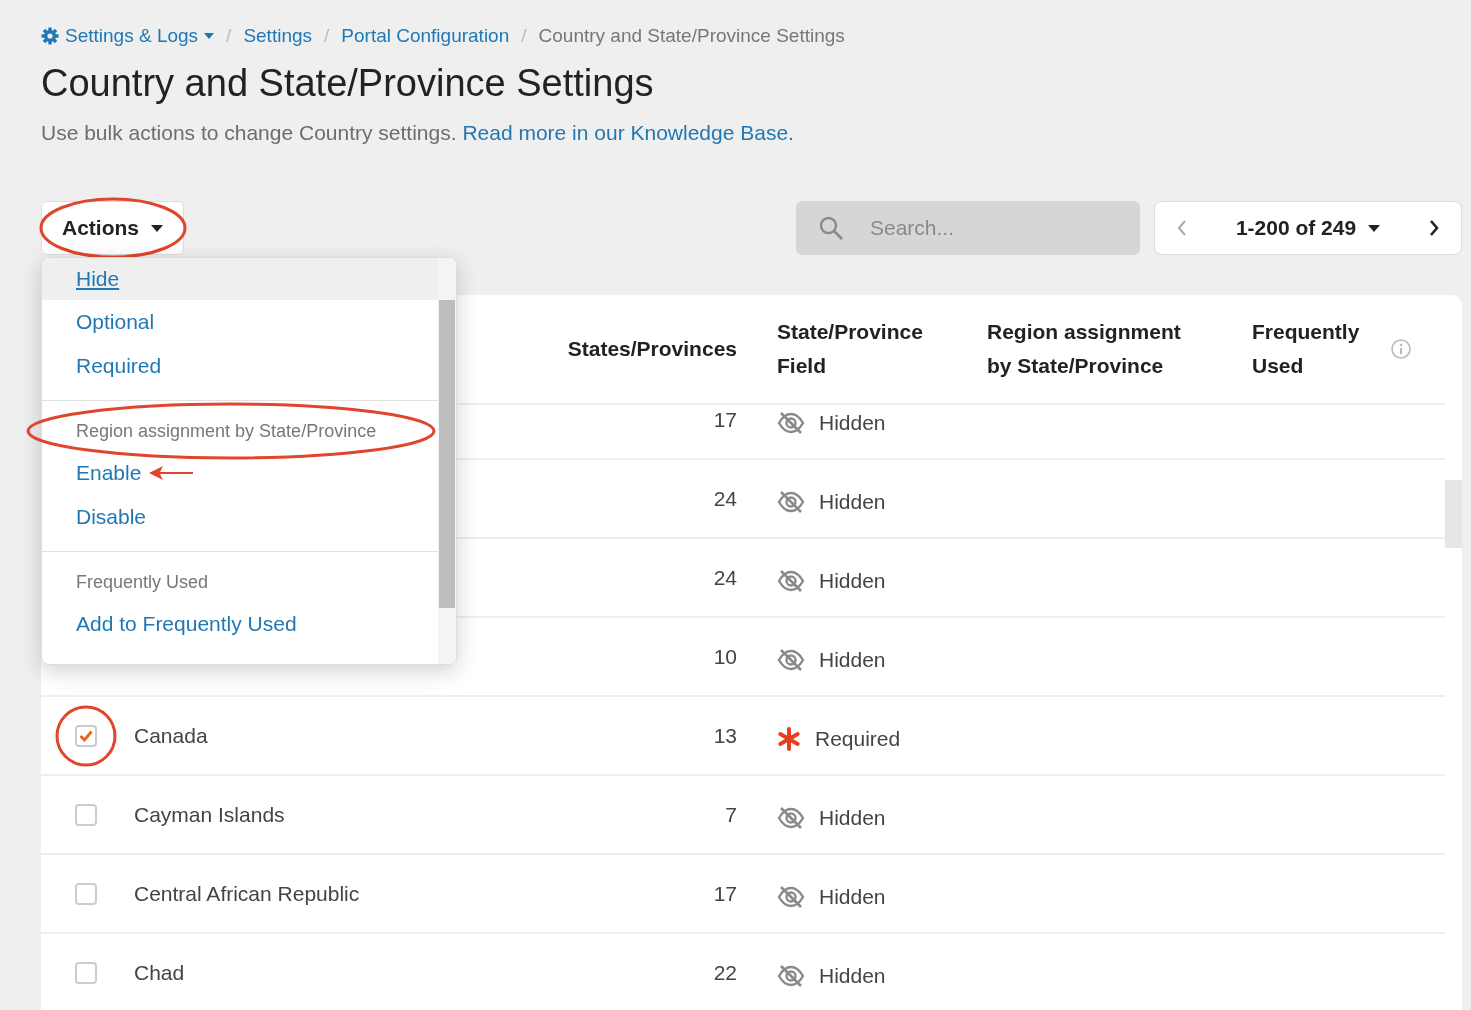 The height and width of the screenshot is (1010, 1471). I want to click on breadcrumb-link: Portal Configuration, so click(425, 36).